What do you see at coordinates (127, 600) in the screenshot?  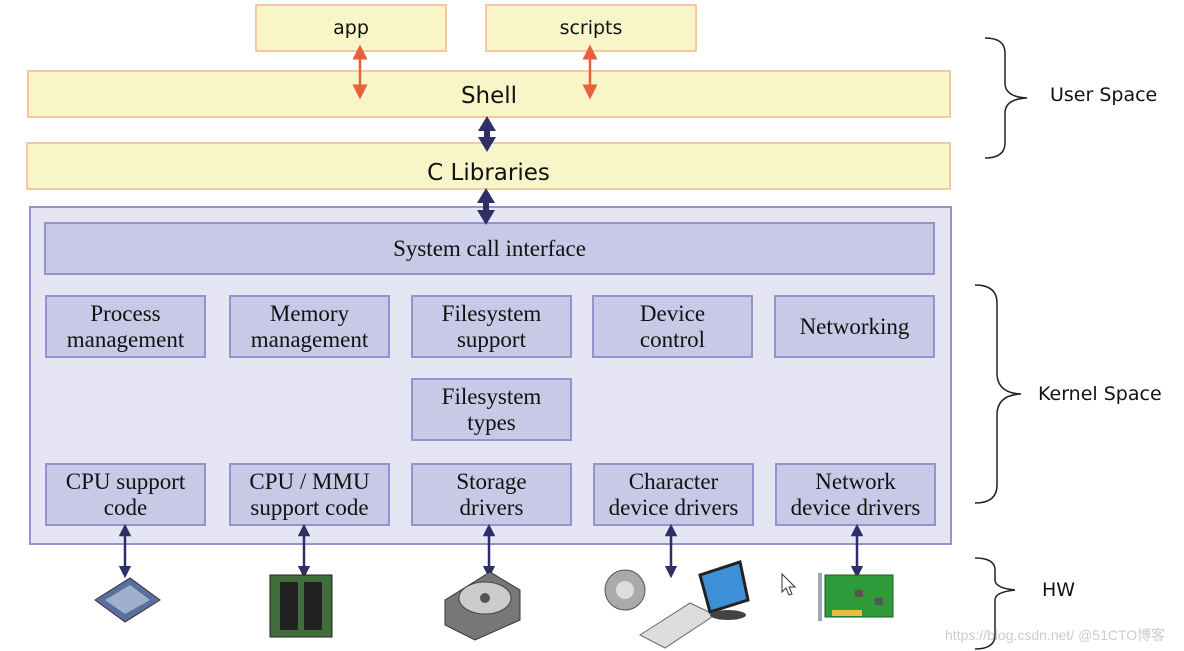 I see `cpu-chip-icon` at bounding box center [127, 600].